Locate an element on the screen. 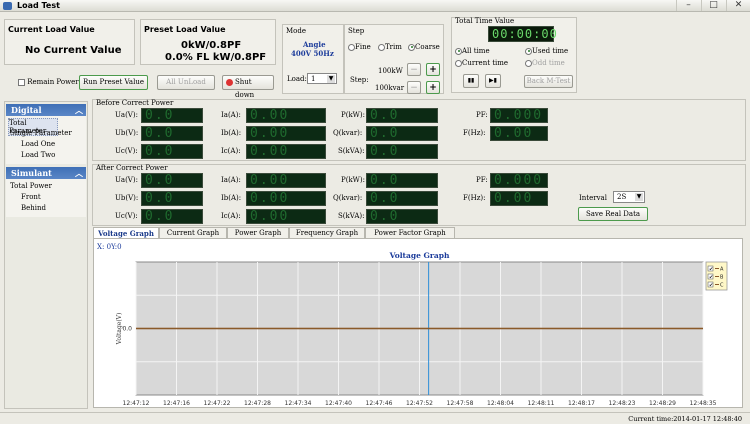  x-tick-label: 12:47:58 is located at coordinates (460, 403).